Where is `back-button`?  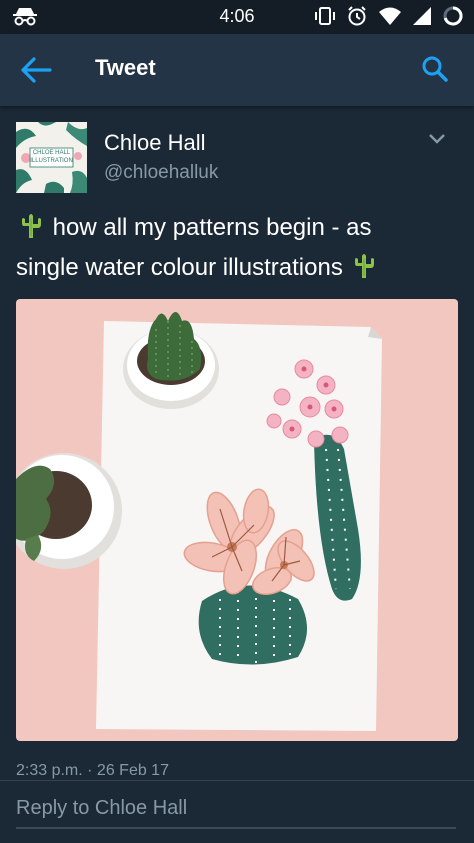 back-button is located at coordinates (37, 70).